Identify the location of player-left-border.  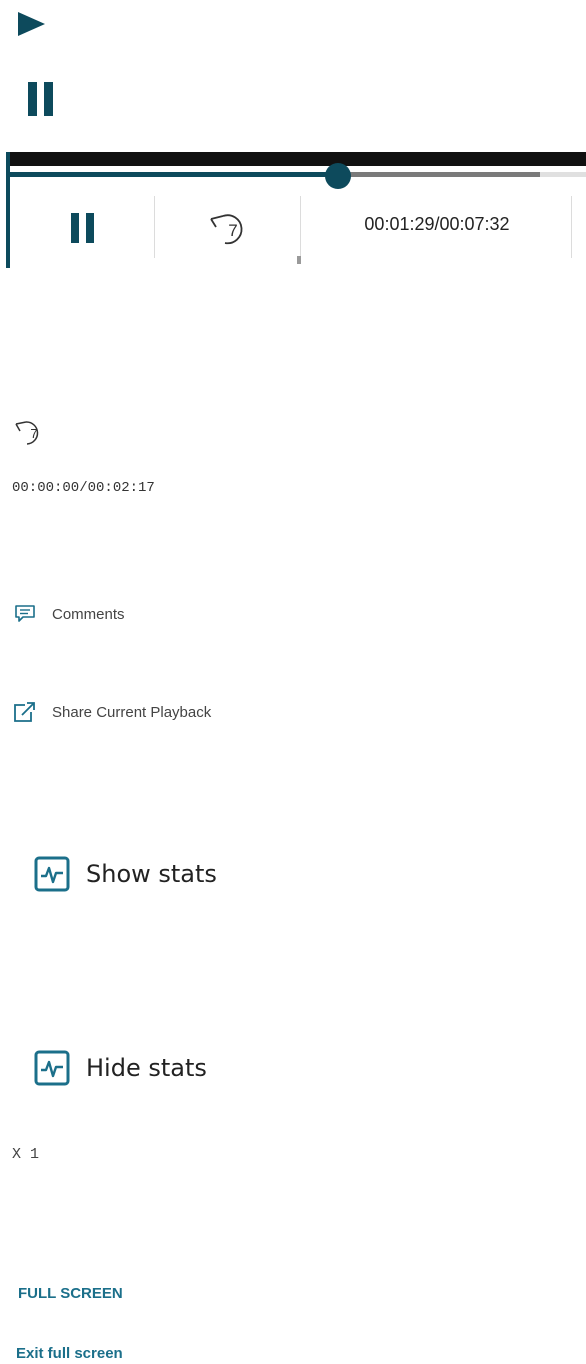
(8, 210).